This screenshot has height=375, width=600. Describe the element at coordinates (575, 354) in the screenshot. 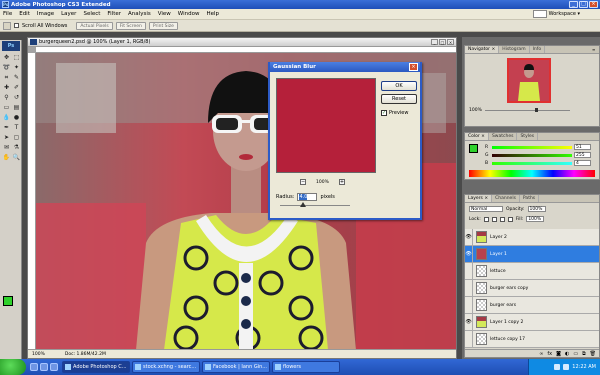

I see `new-group-icon: ▭` at that location.